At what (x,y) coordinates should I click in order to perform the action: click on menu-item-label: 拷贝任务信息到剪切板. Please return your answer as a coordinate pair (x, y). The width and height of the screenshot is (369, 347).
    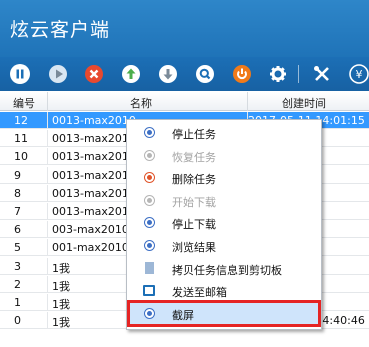
    Looking at the image, I should click on (227, 270).